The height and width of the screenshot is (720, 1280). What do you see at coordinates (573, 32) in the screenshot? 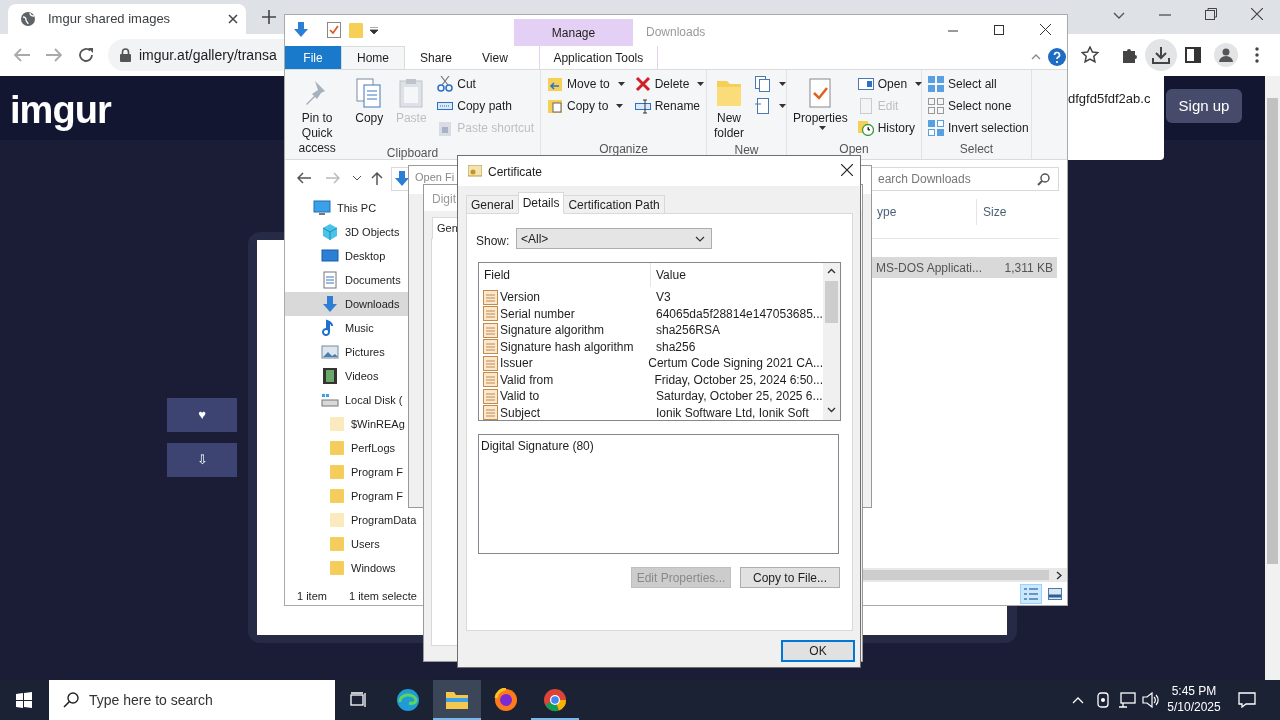
I see `context-tab-header: Manage` at bounding box center [573, 32].